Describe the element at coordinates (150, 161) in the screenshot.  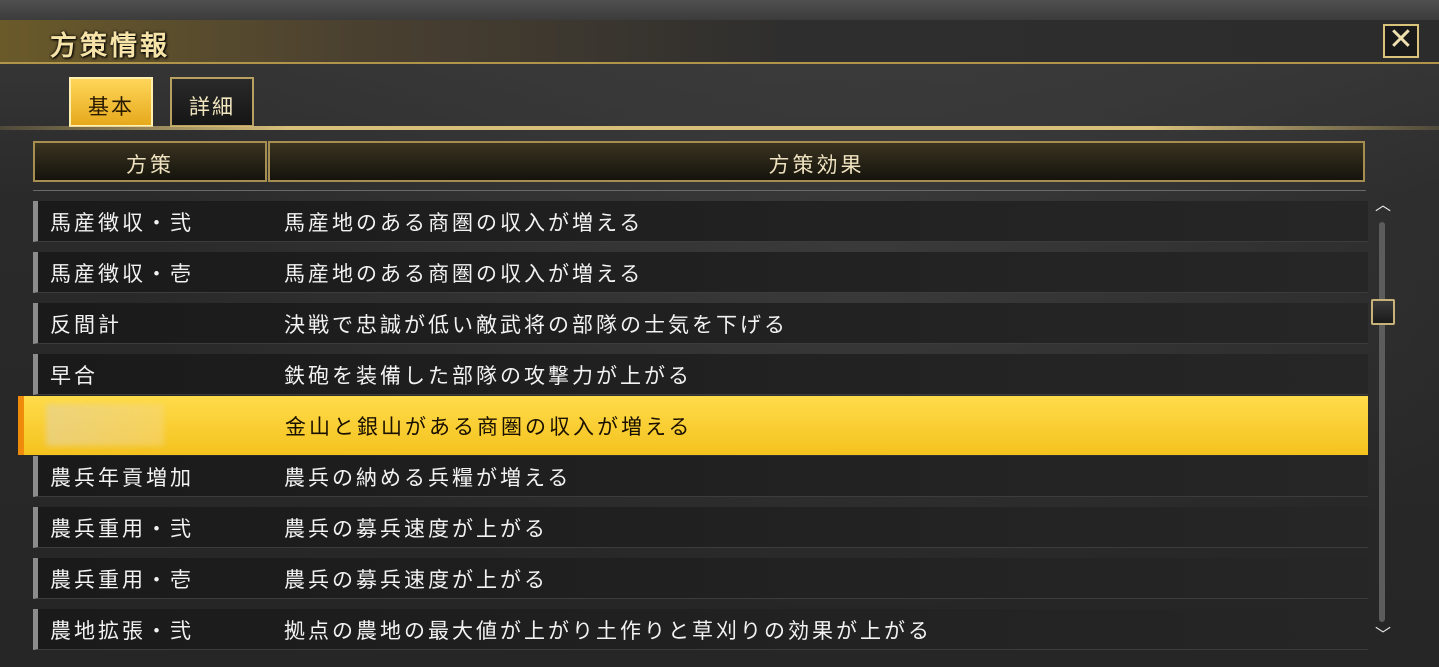
I see `column-header-policy: 方策` at that location.